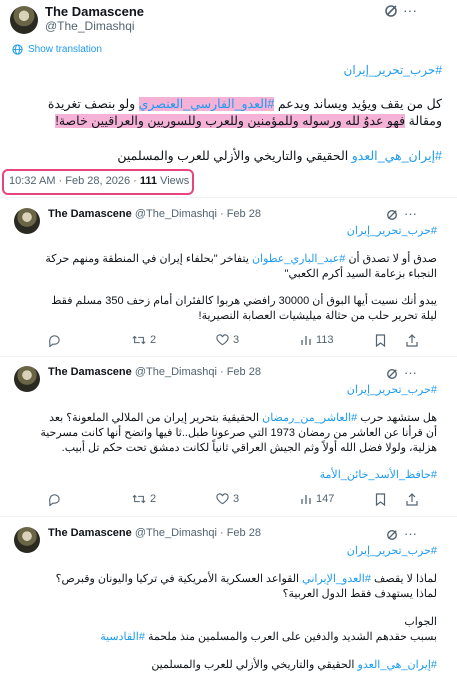 The image size is (457, 673). Describe the element at coordinates (398, 418) in the screenshot. I see `body-text: هل ستشهد حرب` at that location.